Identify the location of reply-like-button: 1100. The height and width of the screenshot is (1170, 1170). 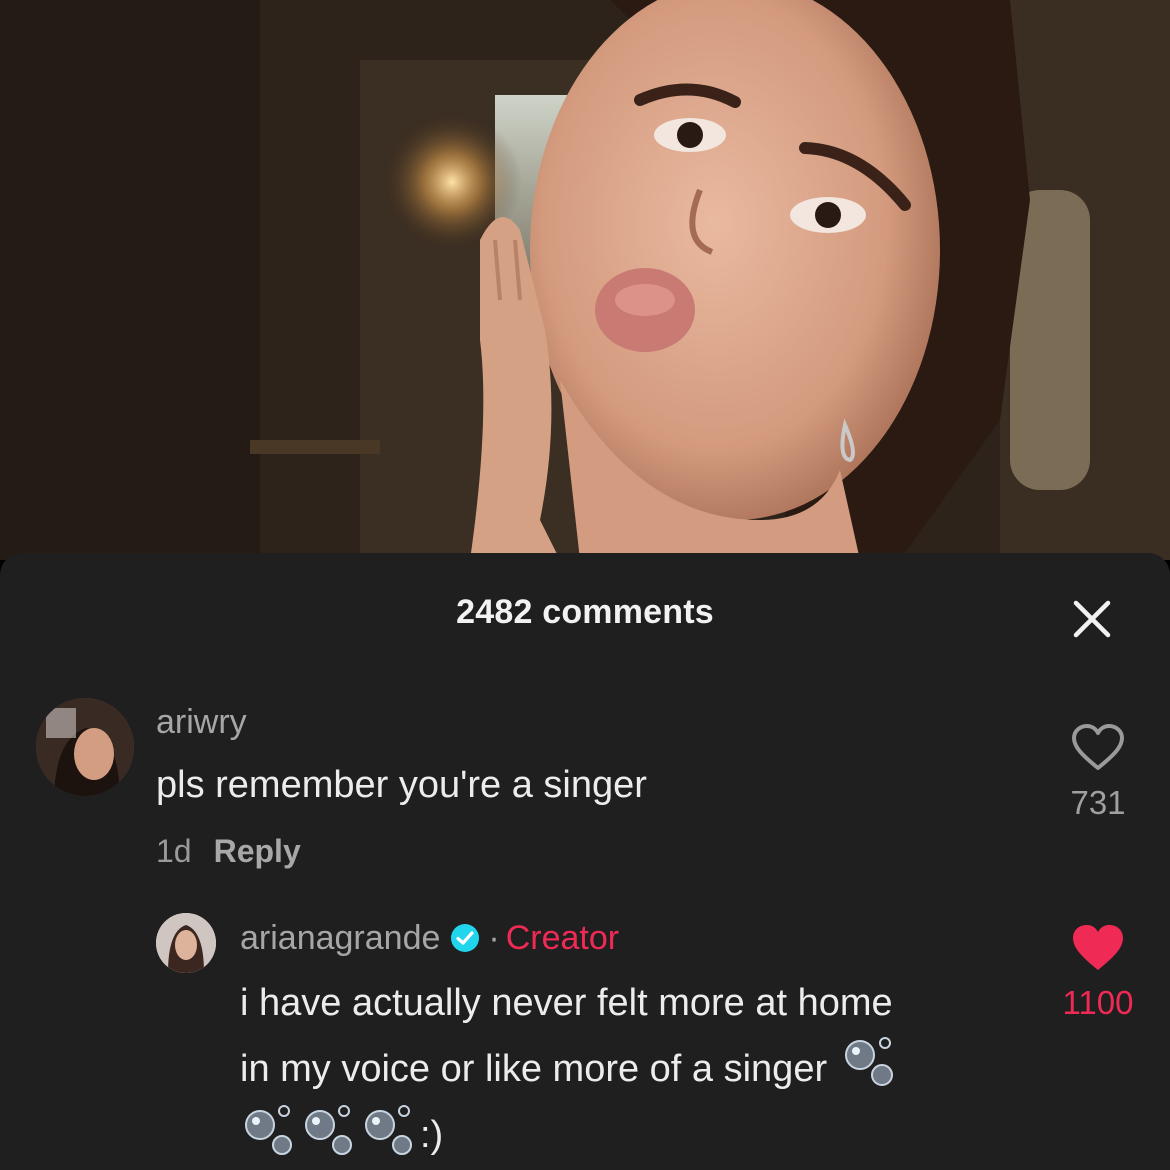
(1098, 972).